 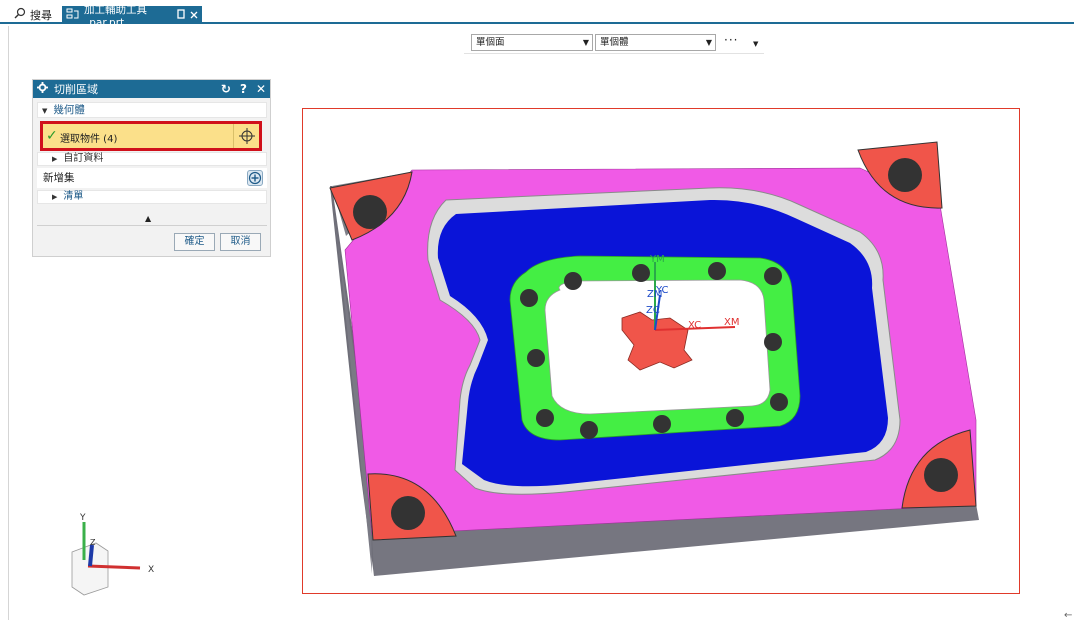 I want to click on xm-label: XM, so click(x=731, y=322).